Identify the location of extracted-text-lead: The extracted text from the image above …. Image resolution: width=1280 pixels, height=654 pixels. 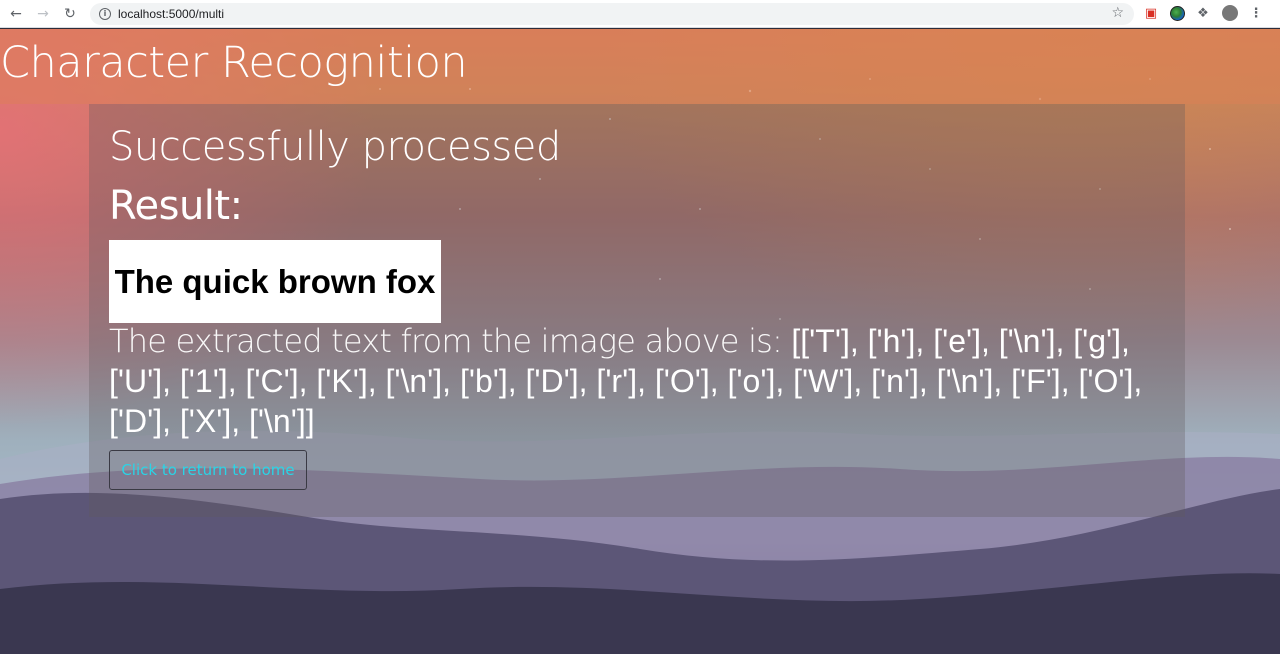
(450, 341).